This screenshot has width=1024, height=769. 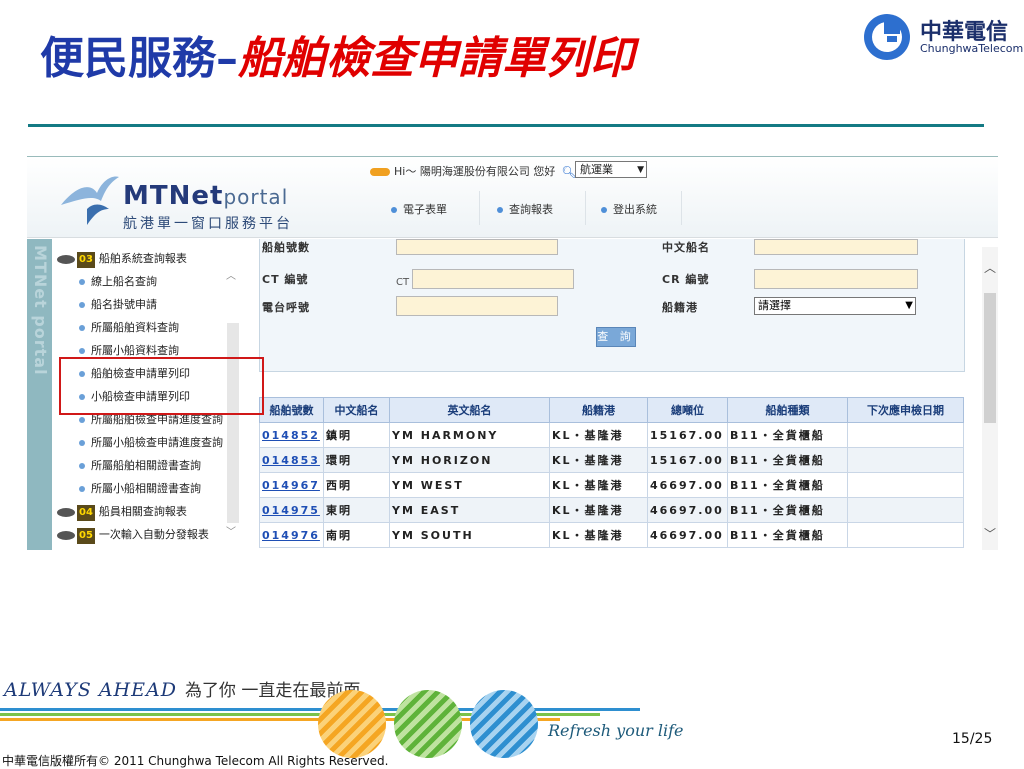 I want to click on chunghwa-telecom-logo-icon, so click(x=887, y=37).